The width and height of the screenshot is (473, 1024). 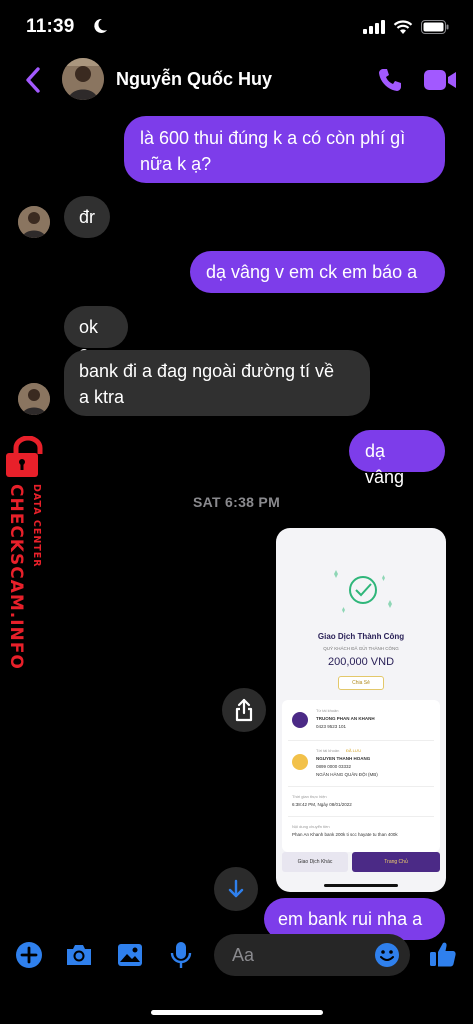 What do you see at coordinates (50, 26) in the screenshot?
I see `status-time: 11:39` at bounding box center [50, 26].